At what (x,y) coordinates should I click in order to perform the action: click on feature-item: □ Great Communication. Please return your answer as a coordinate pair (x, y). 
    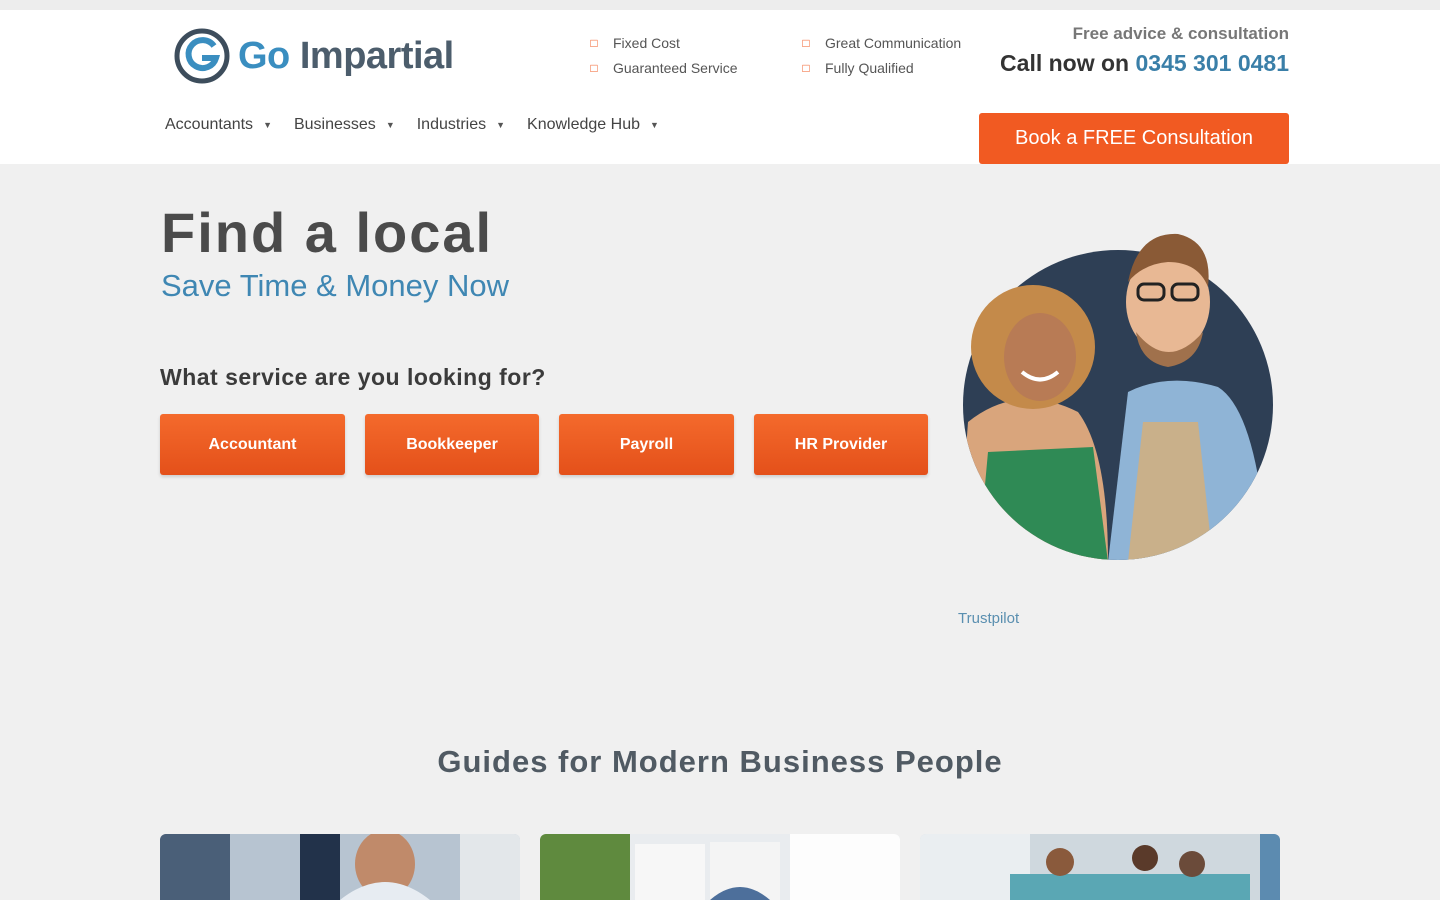
    Looking at the image, I should click on (880, 42).